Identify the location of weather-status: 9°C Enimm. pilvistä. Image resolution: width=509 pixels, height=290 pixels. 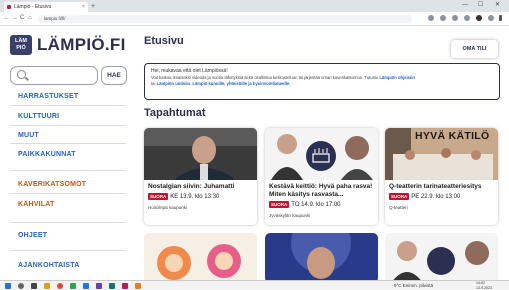
(413, 286).